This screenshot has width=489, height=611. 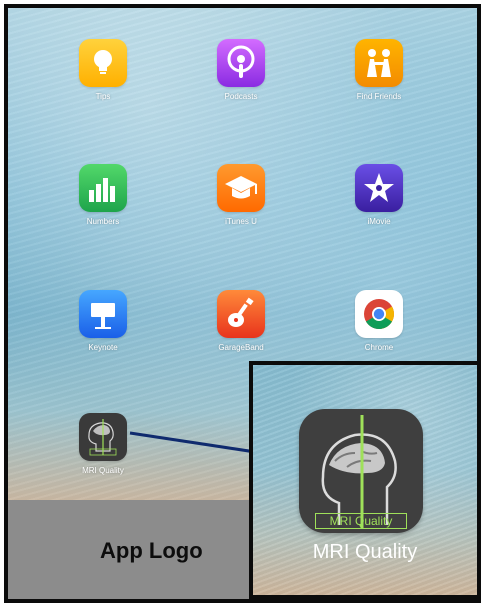 What do you see at coordinates (361, 521) in the screenshot?
I see `mri-quality-badge: MRI Quality` at bounding box center [361, 521].